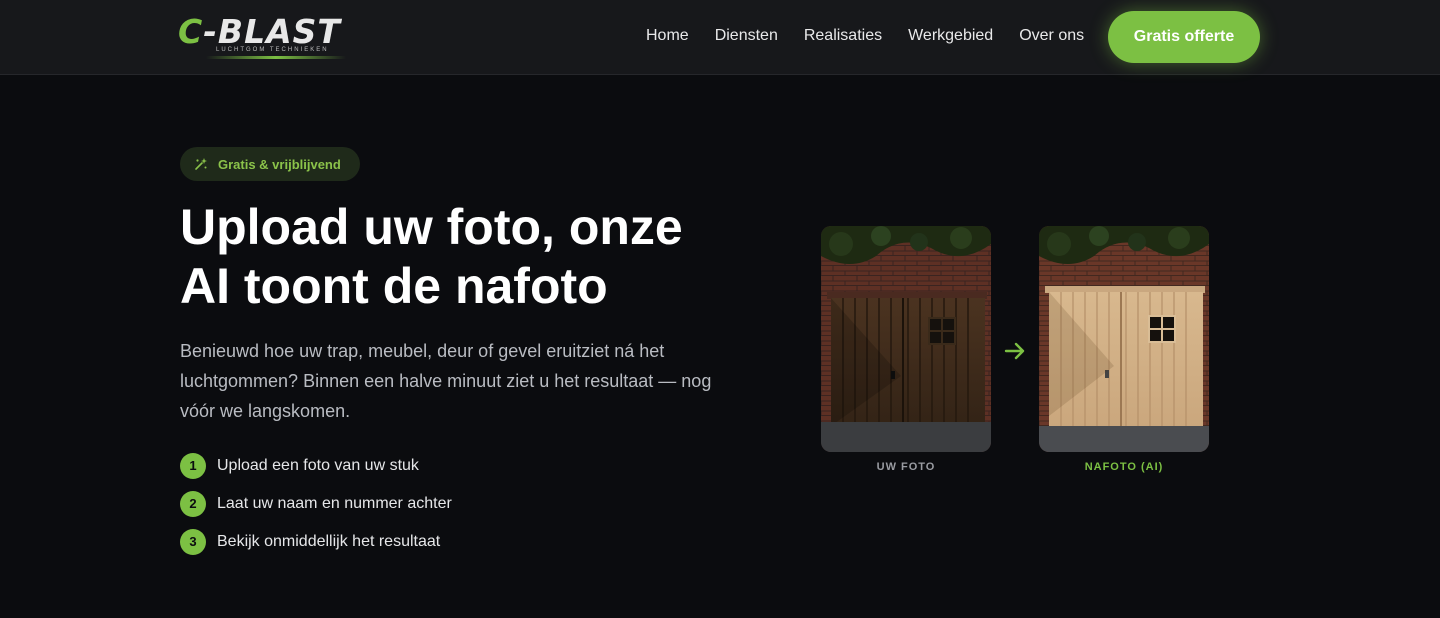 The height and width of the screenshot is (618, 1440). I want to click on logo-tagline: LUCHTGOM TECHNIEKEN, so click(272, 50).